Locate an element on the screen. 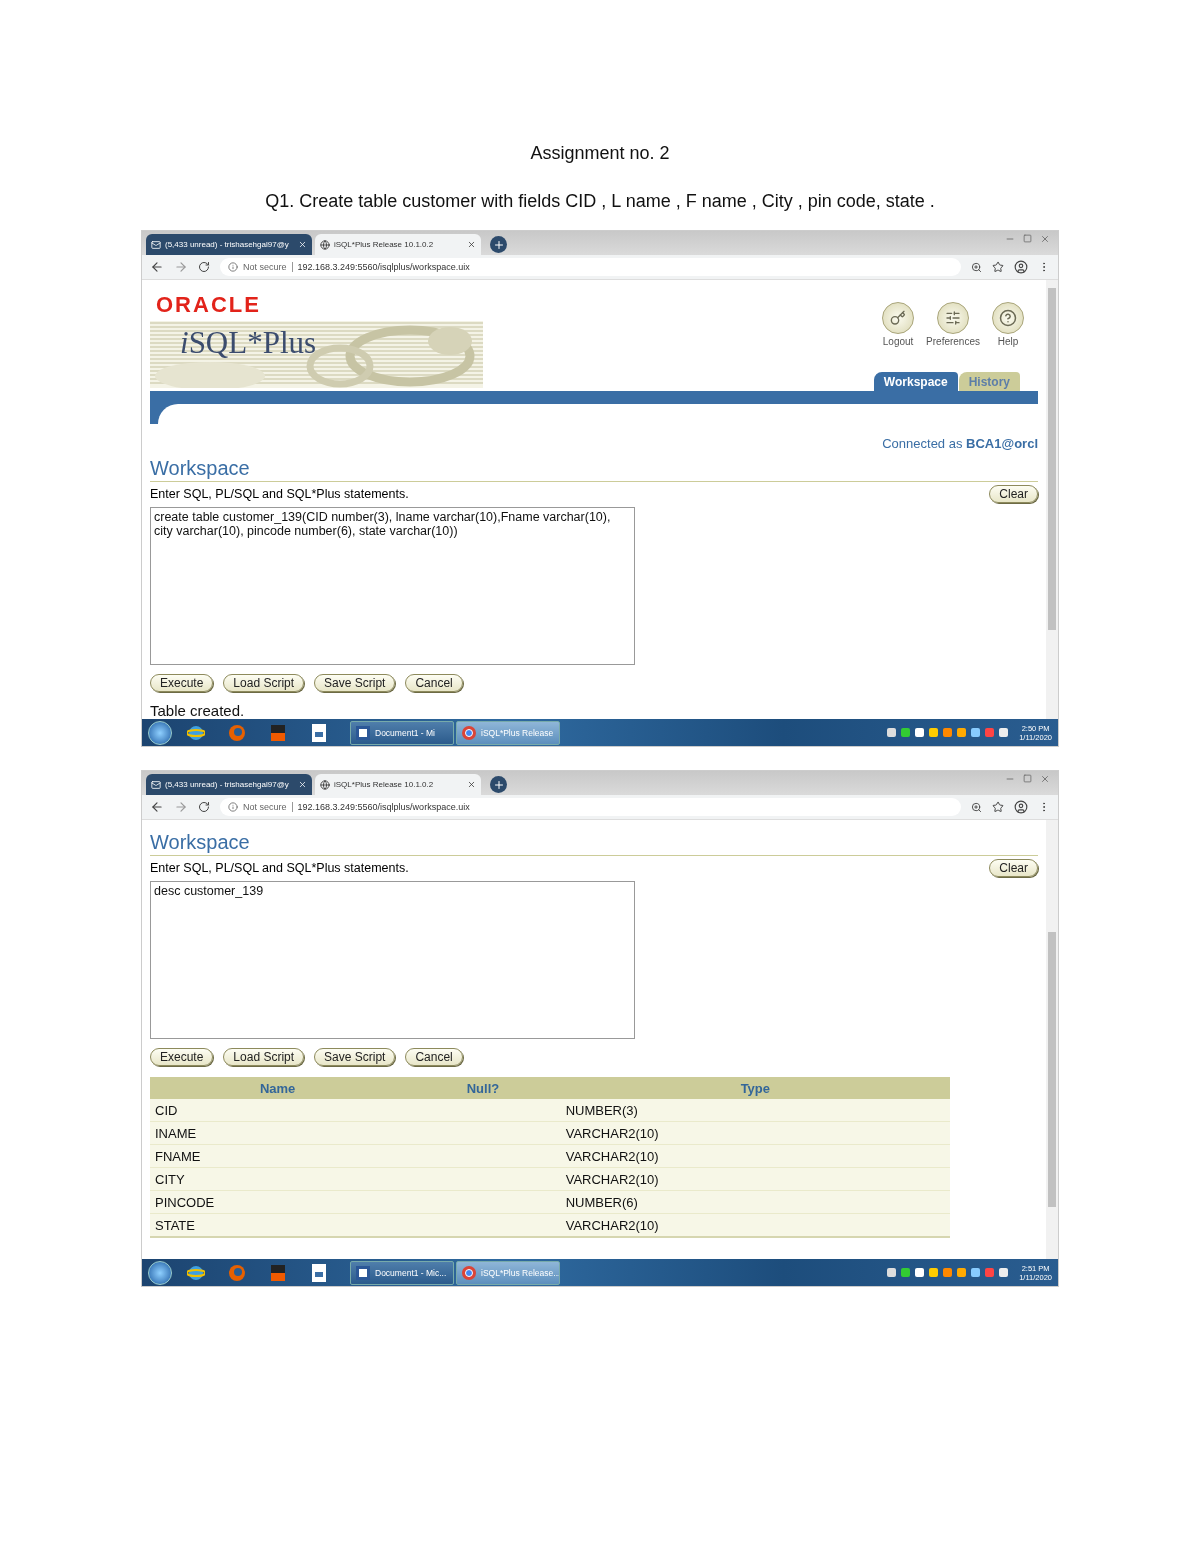  header-link: Logout is located at coordinates (898, 341).